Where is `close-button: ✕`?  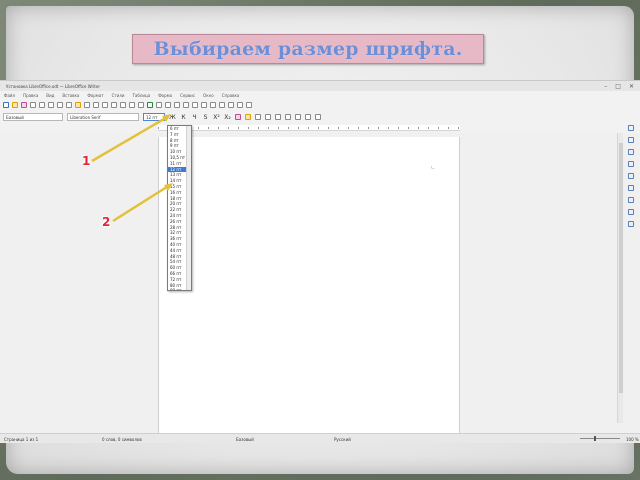
close-button: ✕ is located at coordinates (631, 86).